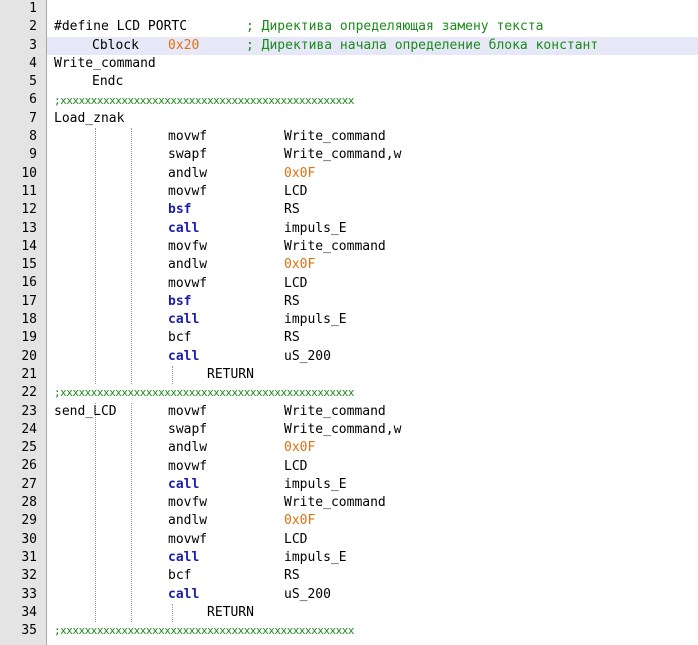 This screenshot has height=645, width=698. What do you see at coordinates (29, 246) in the screenshot?
I see `line-number: 14` at bounding box center [29, 246].